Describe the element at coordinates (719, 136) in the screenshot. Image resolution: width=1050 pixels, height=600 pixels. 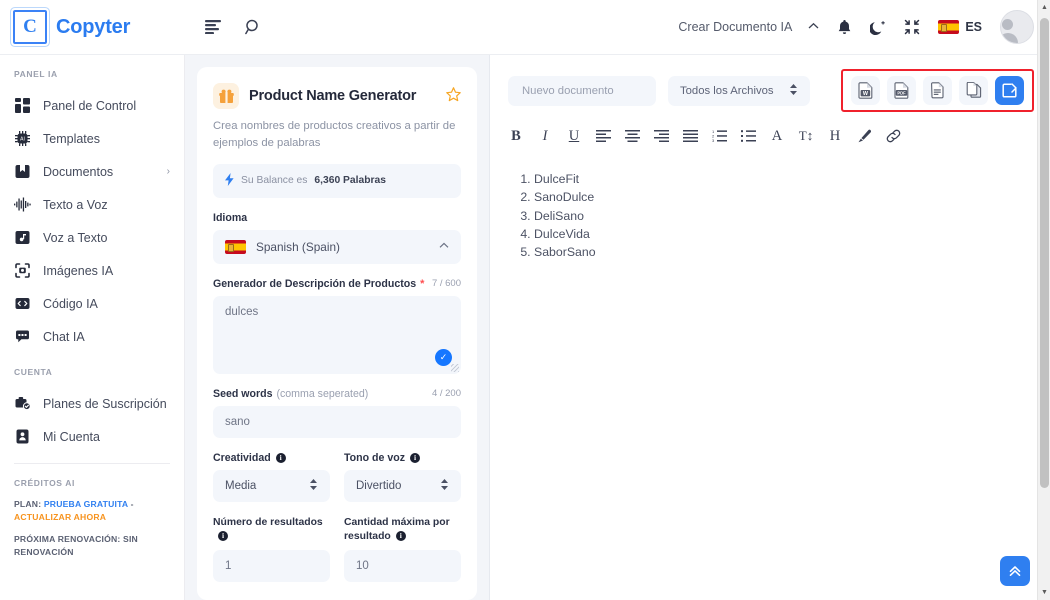
I see `ordered-list-icon: 123` at that location.